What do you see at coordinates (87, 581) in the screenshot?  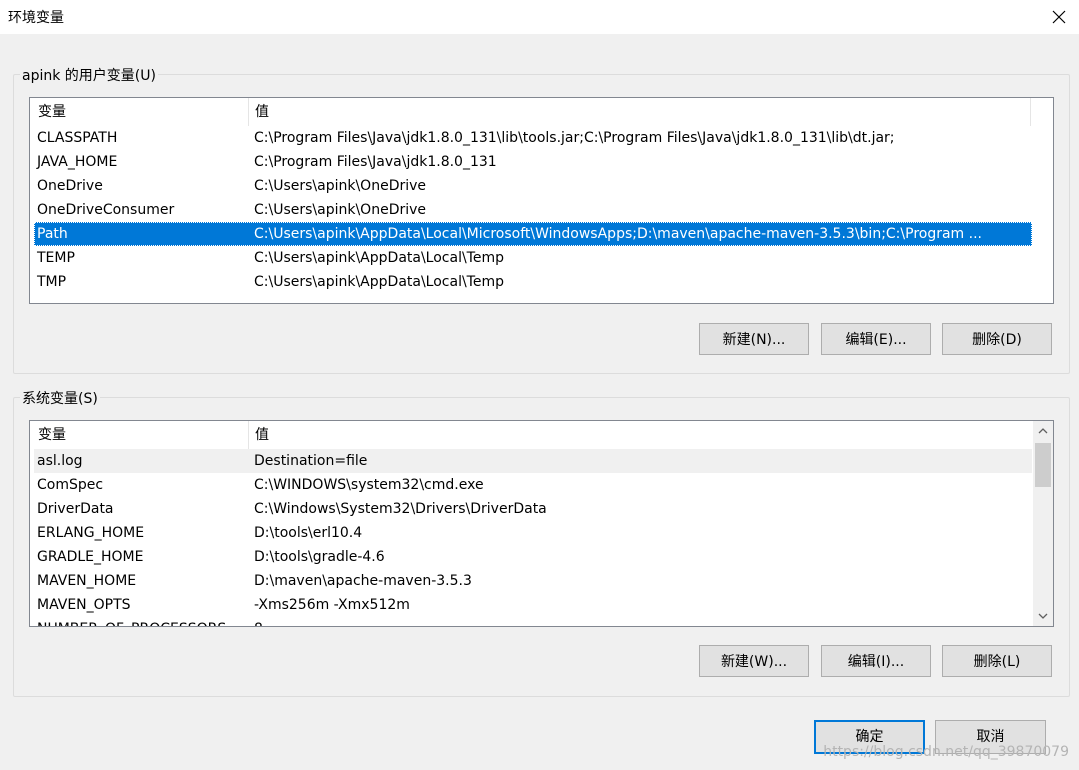 I see `variable-name: MAVEN_HOME` at bounding box center [87, 581].